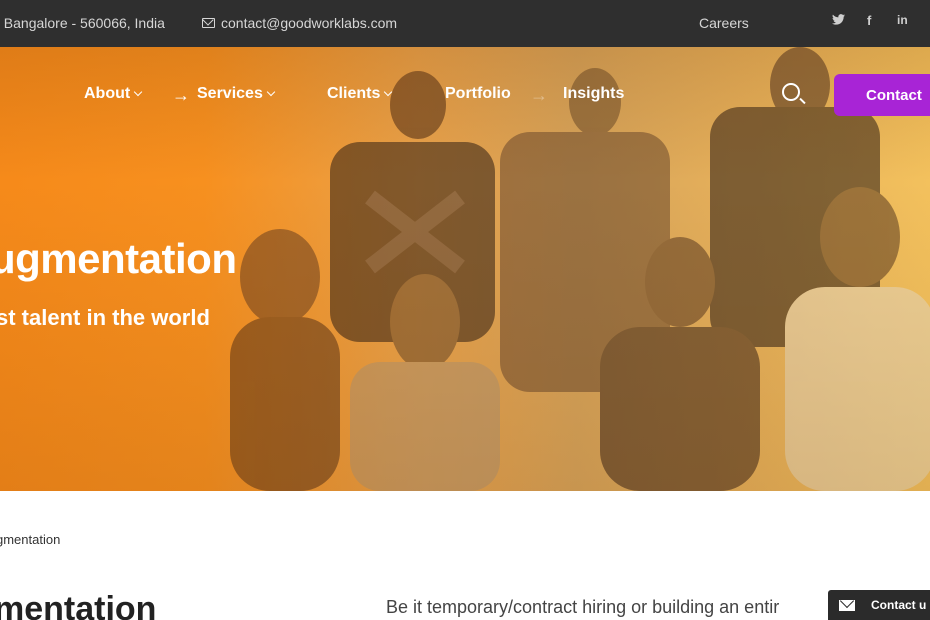 The height and width of the screenshot is (620, 930). I want to click on nav-services: Services, so click(236, 94).